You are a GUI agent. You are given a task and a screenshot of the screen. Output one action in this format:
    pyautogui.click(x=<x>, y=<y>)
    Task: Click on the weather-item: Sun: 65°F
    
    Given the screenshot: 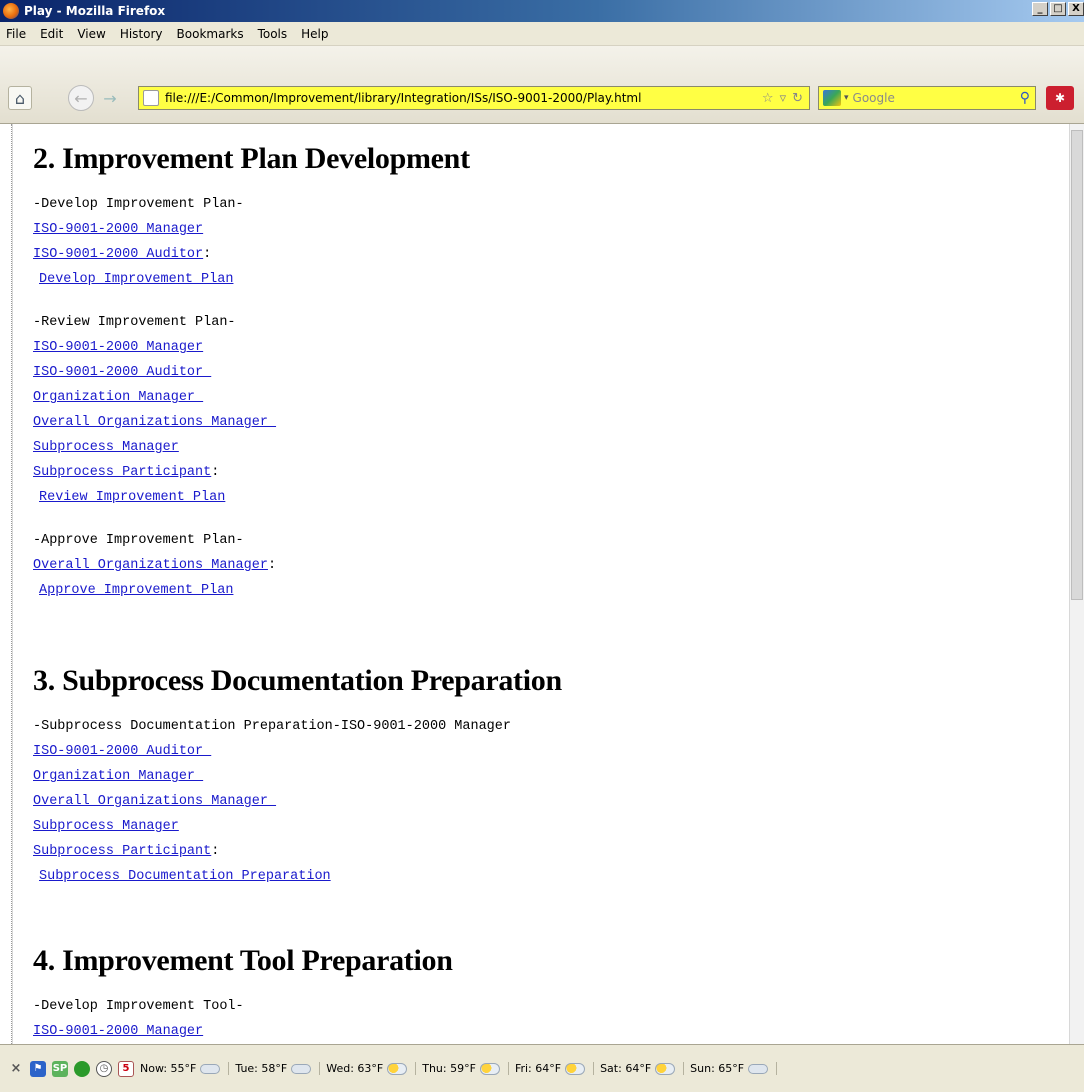 What is the action you would take?
    pyautogui.click(x=734, y=1068)
    